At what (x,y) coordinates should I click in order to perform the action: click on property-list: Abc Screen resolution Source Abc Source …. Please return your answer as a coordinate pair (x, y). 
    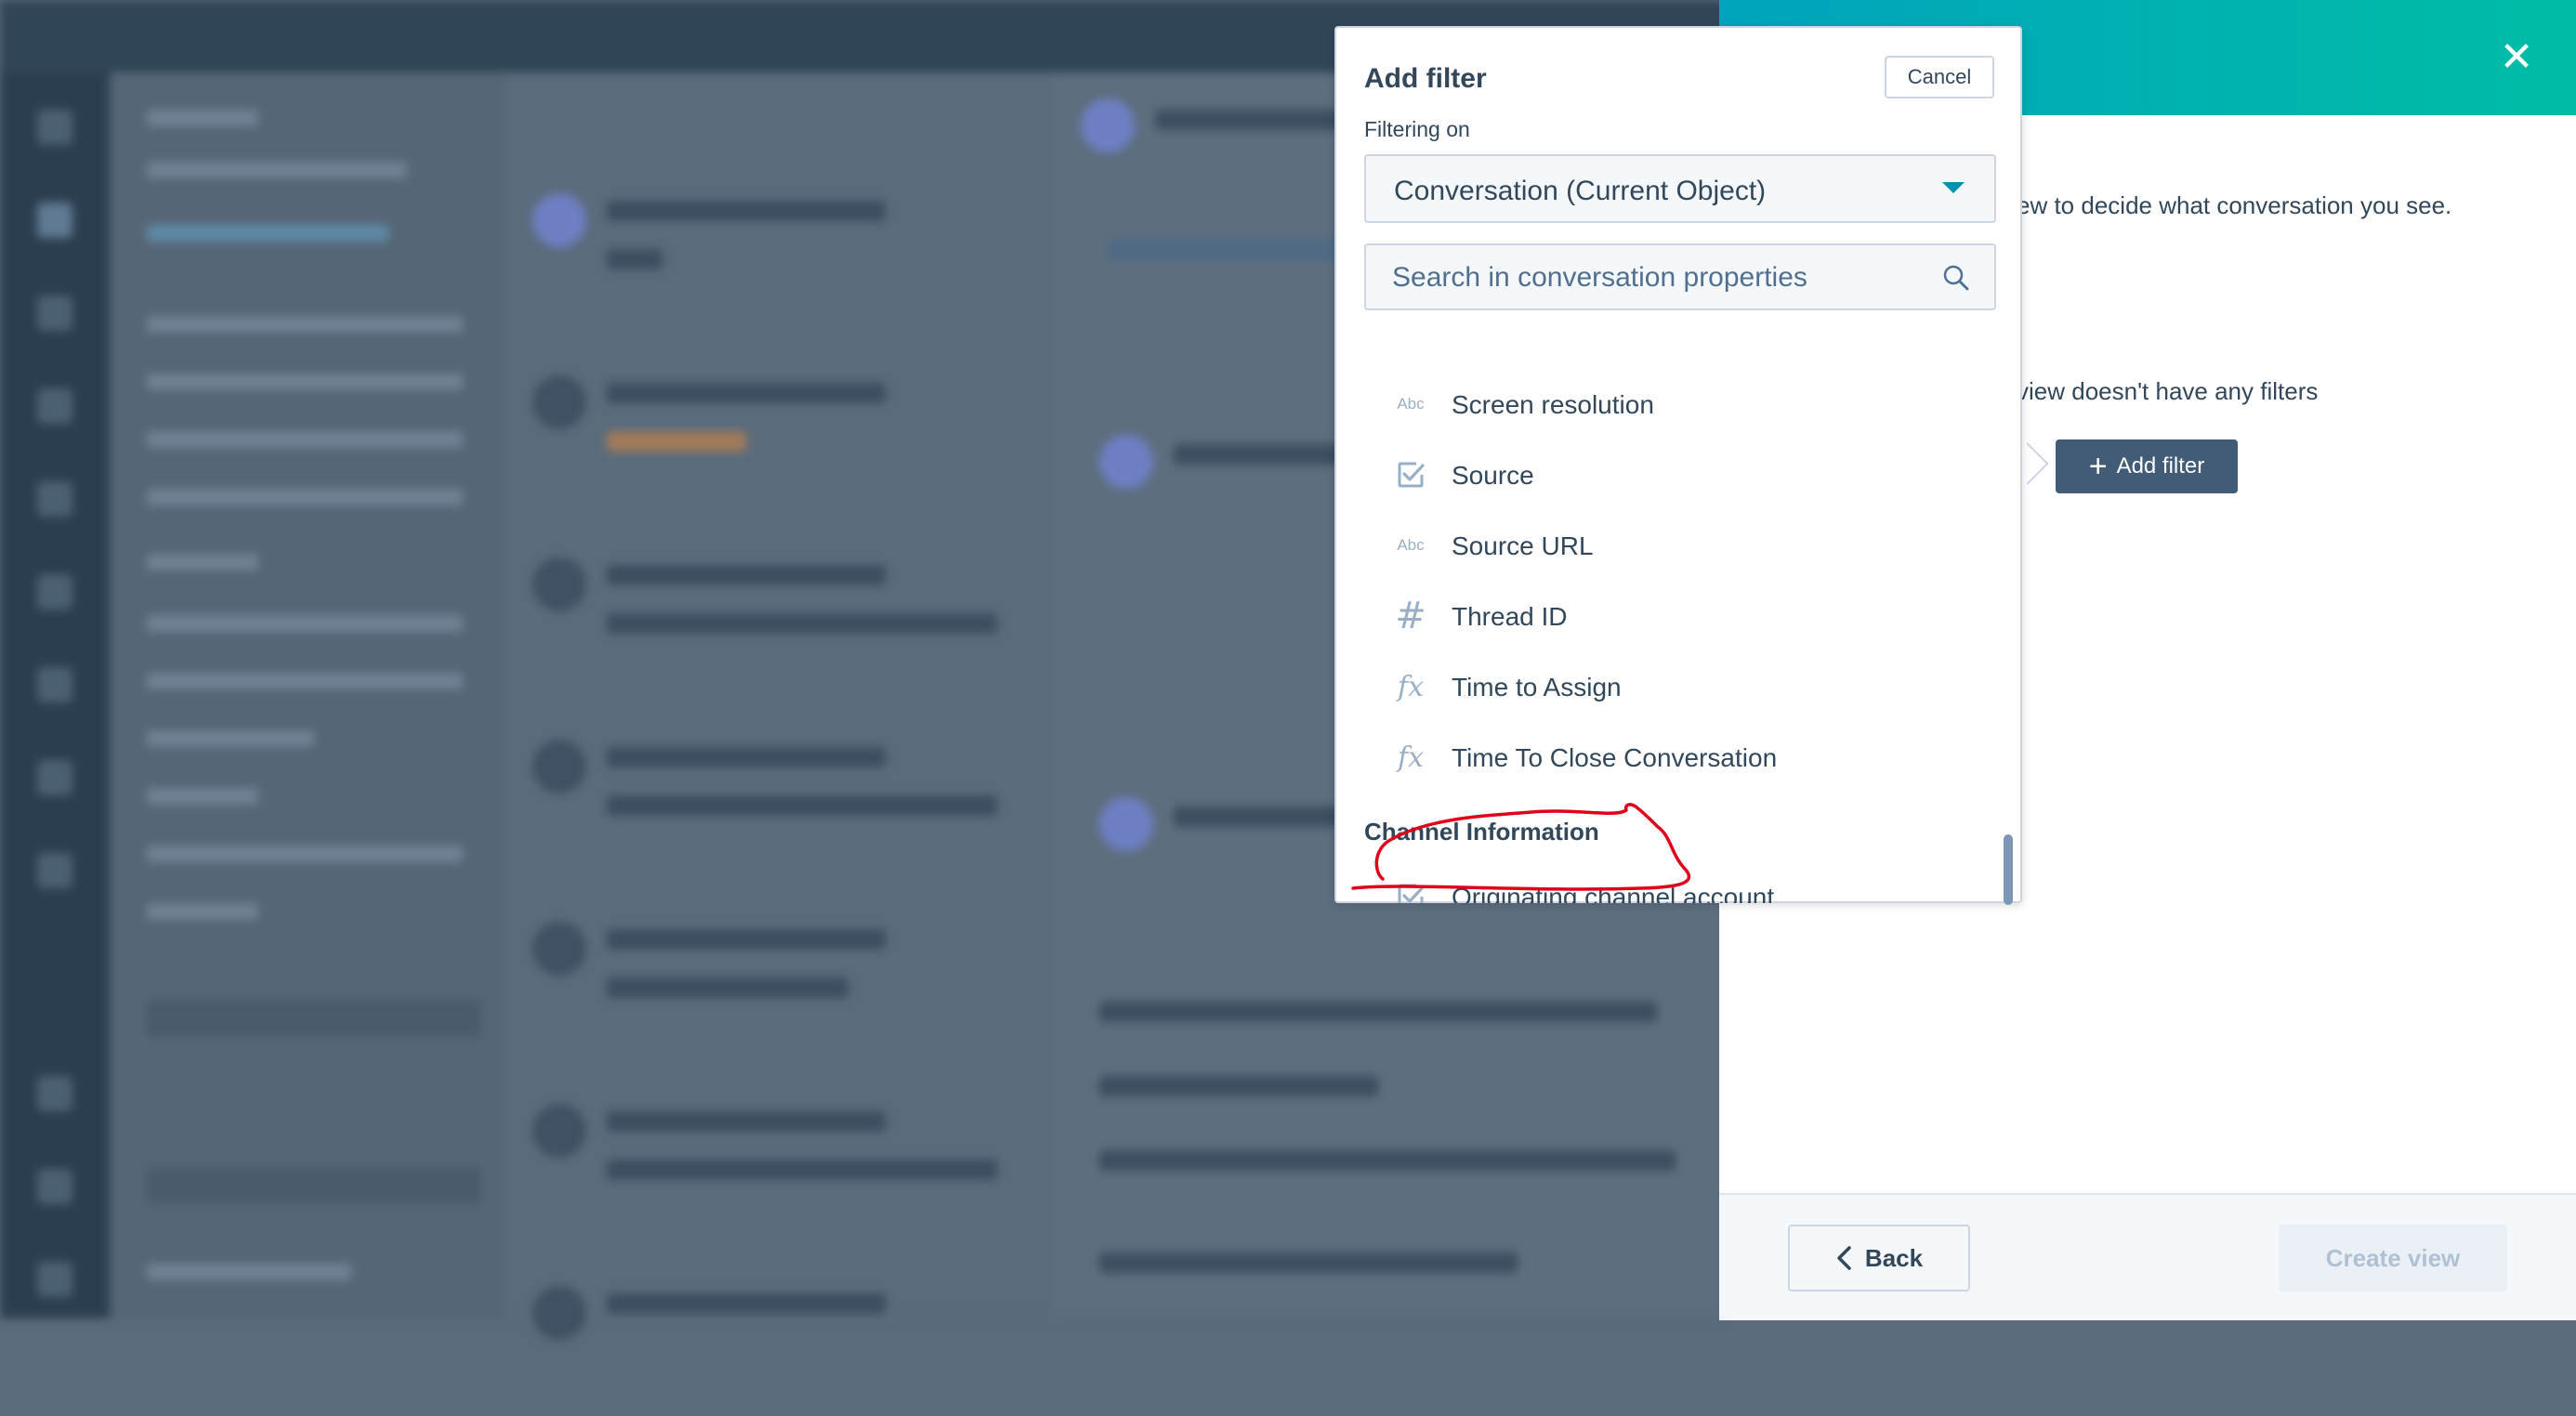
    Looking at the image, I should click on (1679, 618).